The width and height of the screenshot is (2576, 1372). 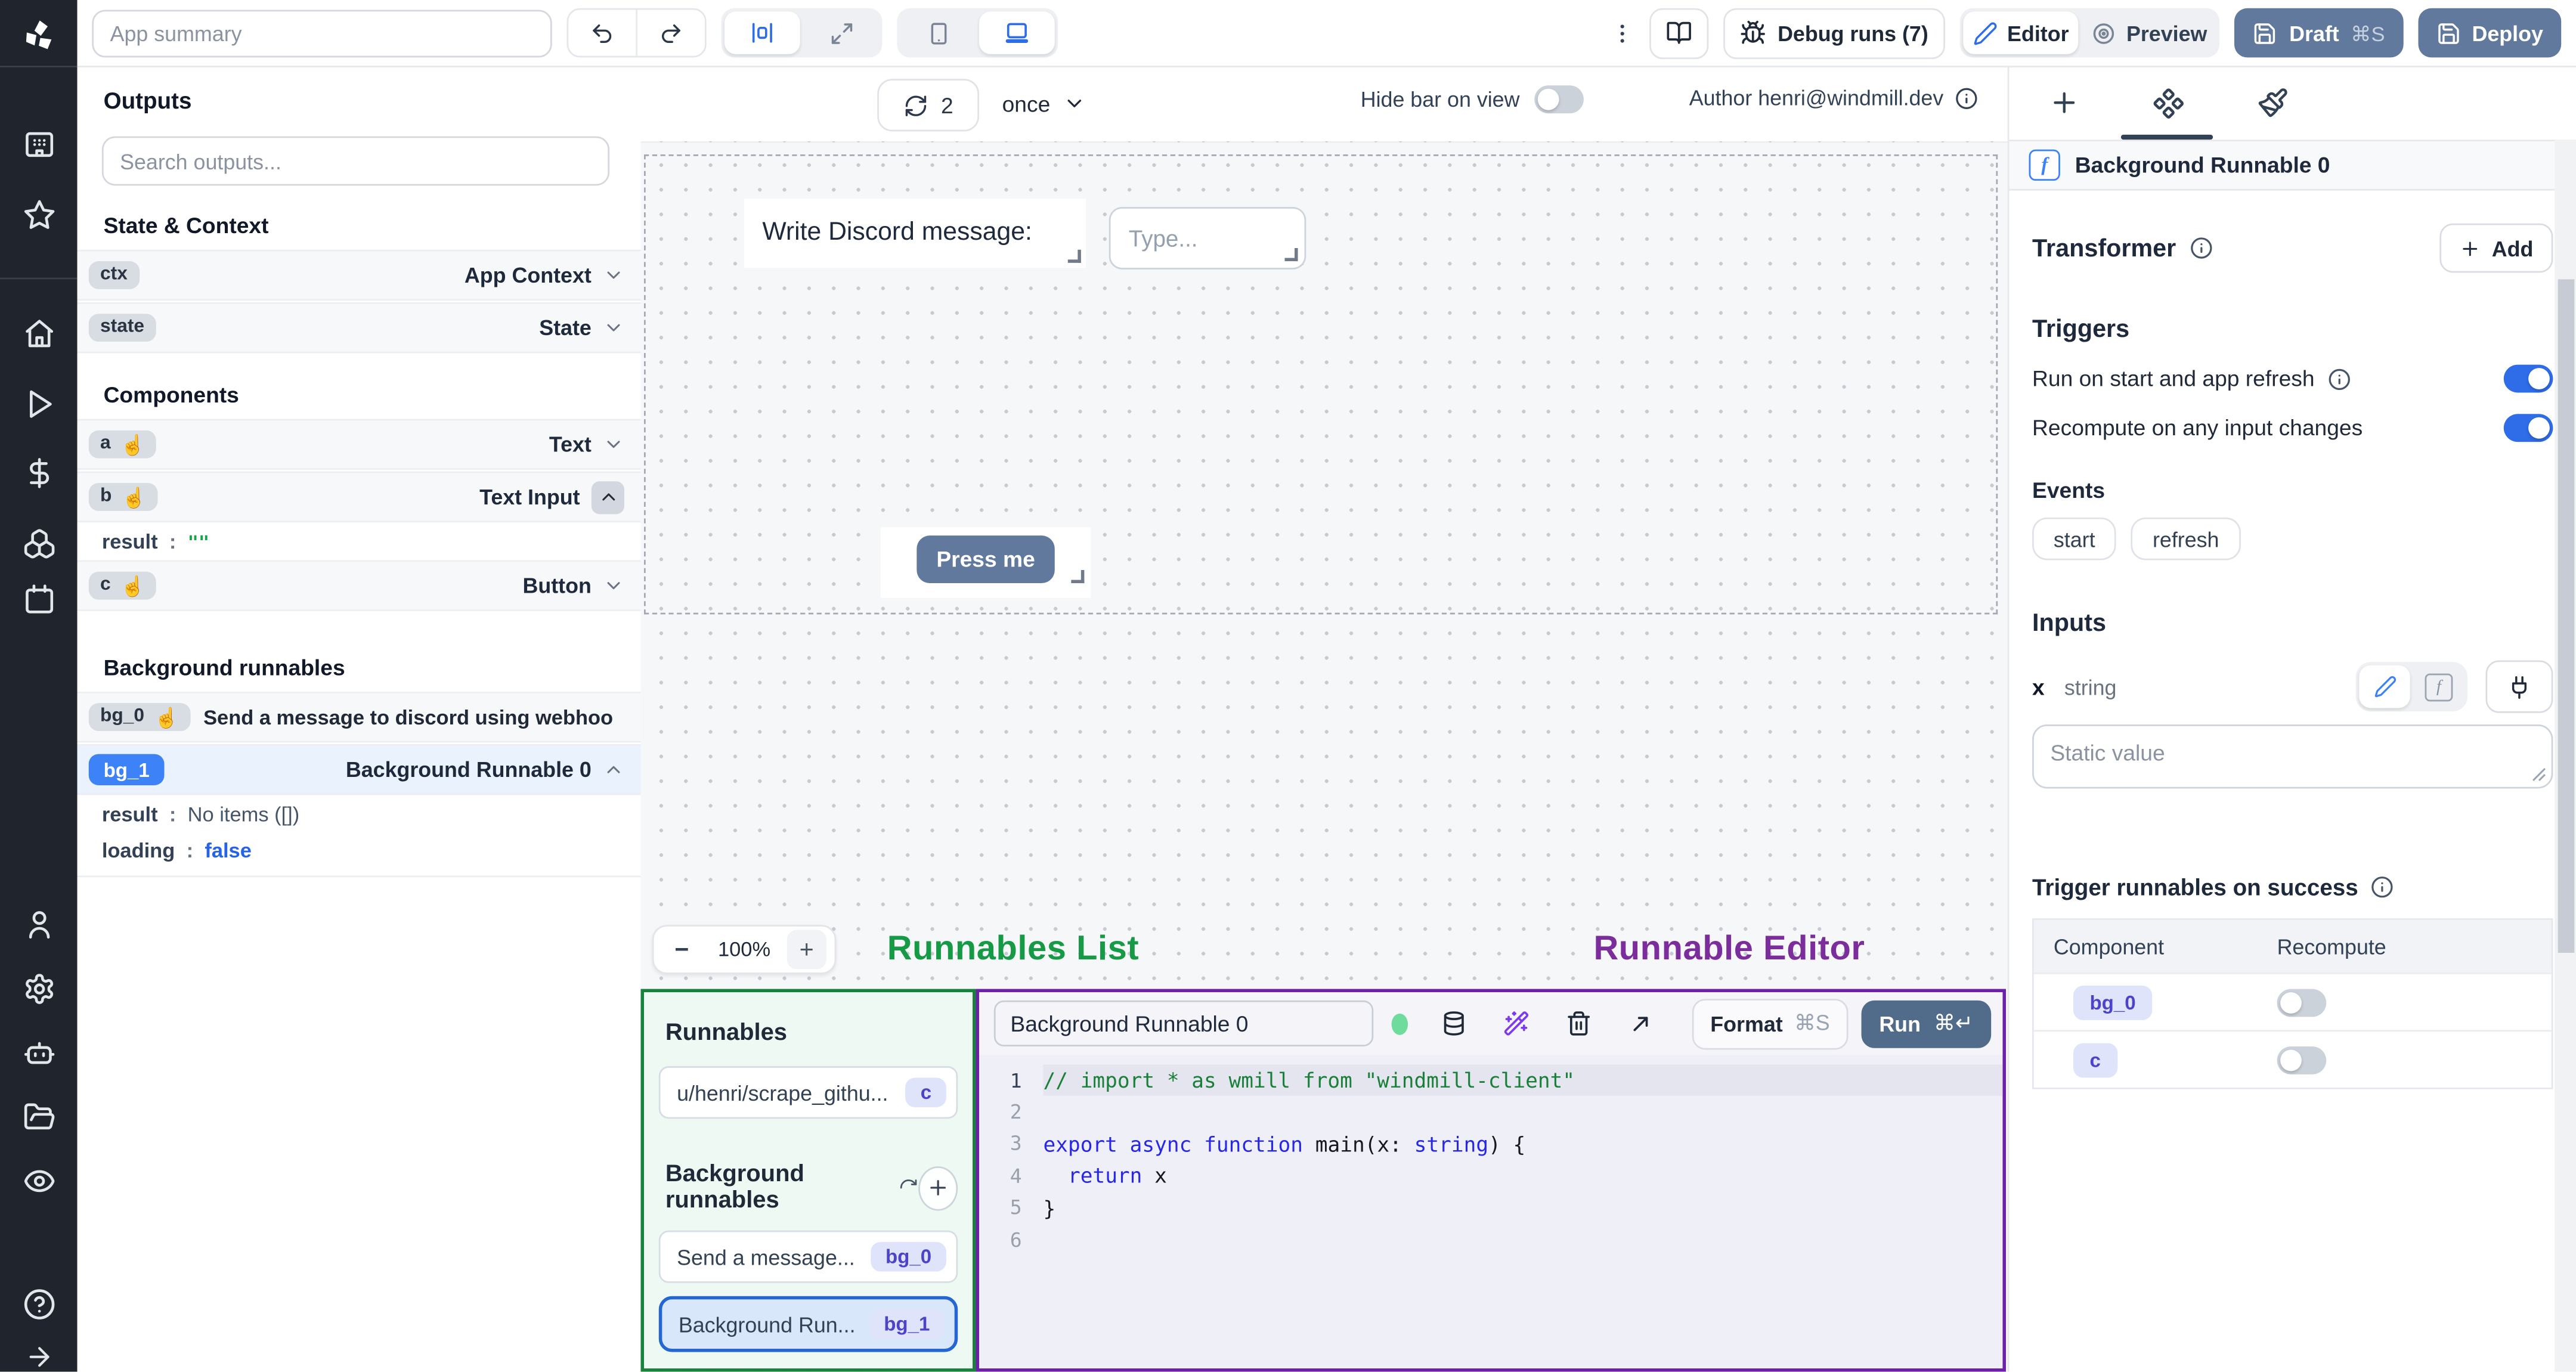 I want to click on deploy-button: Deploy, so click(x=2489, y=33).